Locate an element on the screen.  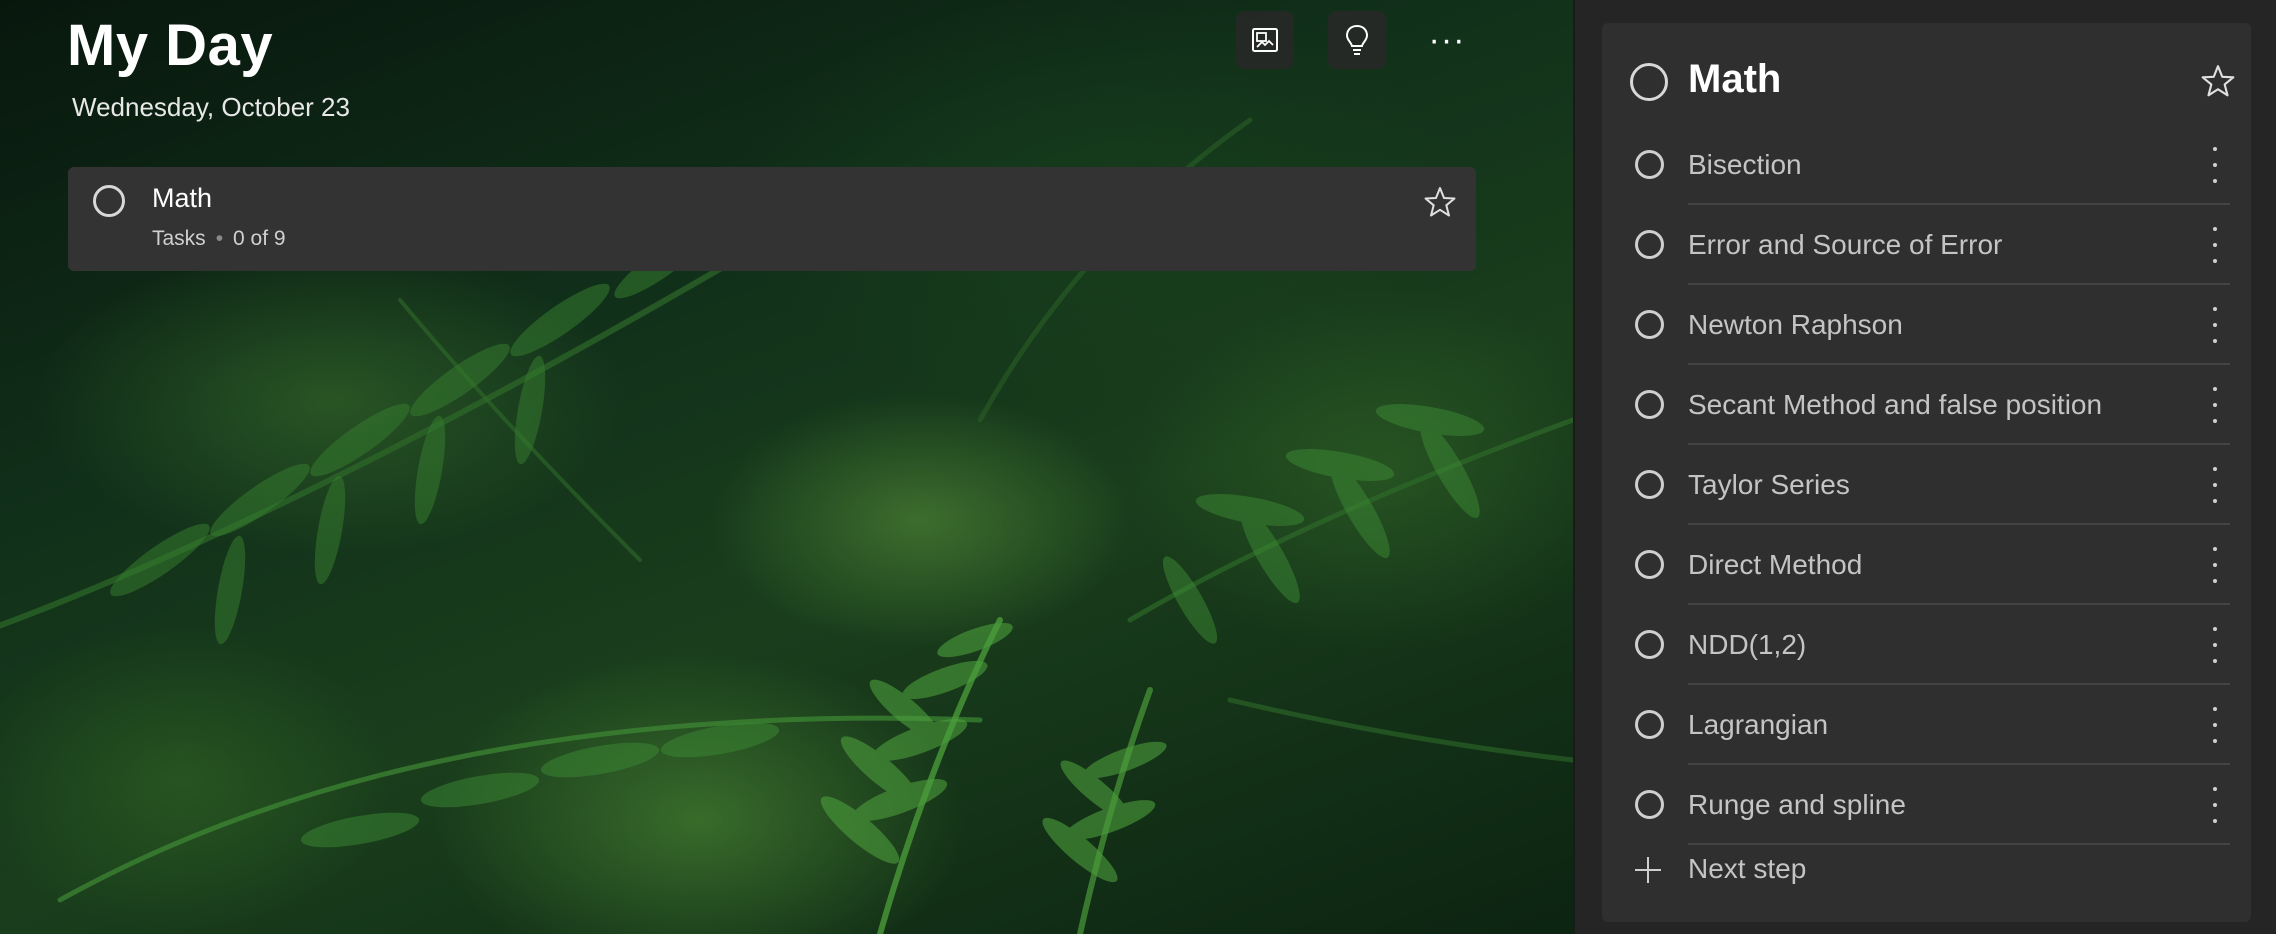
page-date: Wednesday, October 23 is located at coordinates (211, 107).